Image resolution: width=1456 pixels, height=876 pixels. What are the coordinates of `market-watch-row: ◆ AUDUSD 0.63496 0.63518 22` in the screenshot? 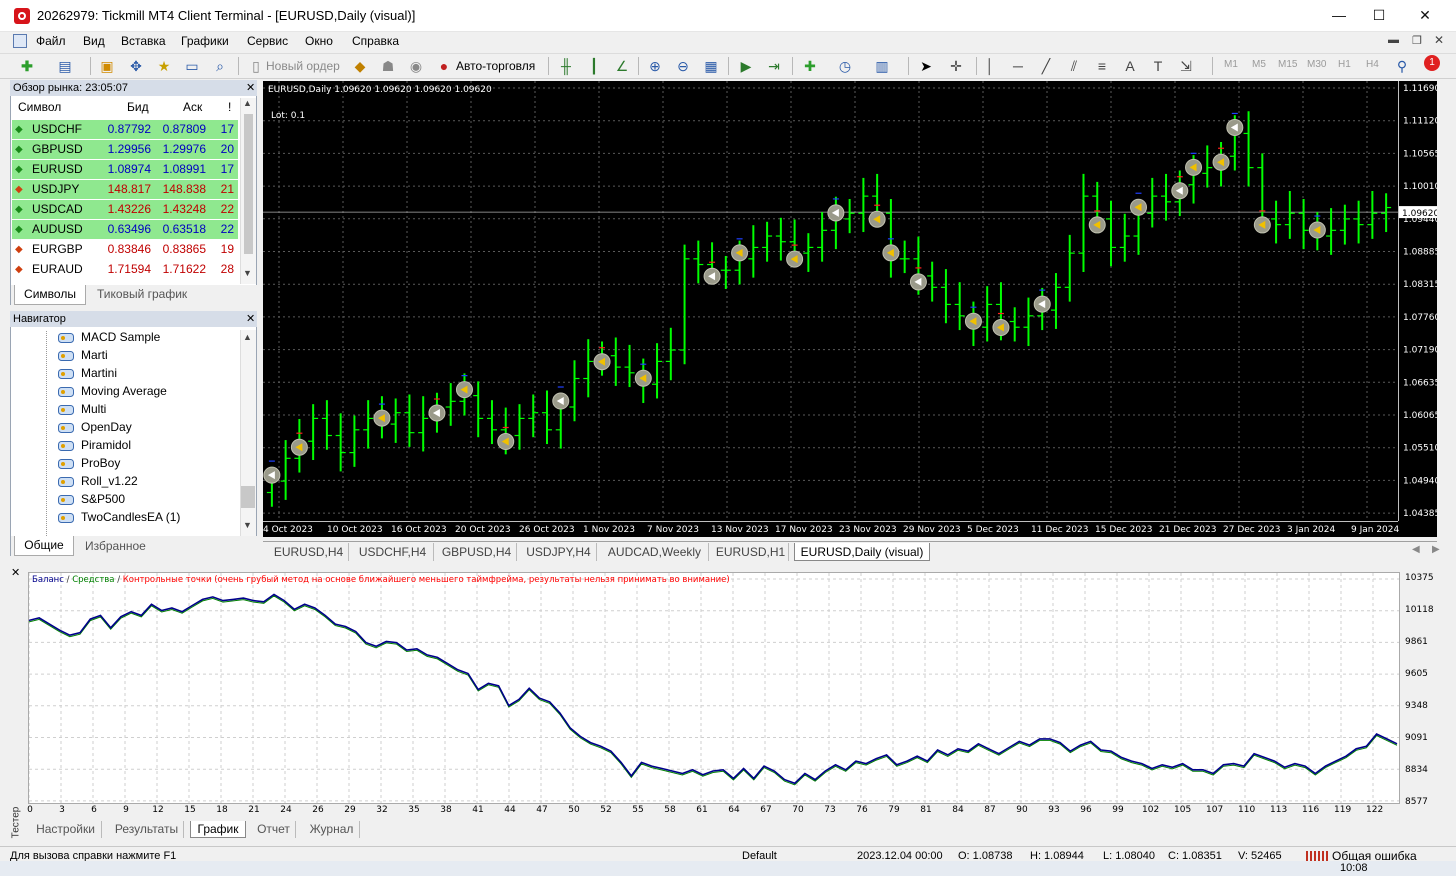 It's located at (125, 229).